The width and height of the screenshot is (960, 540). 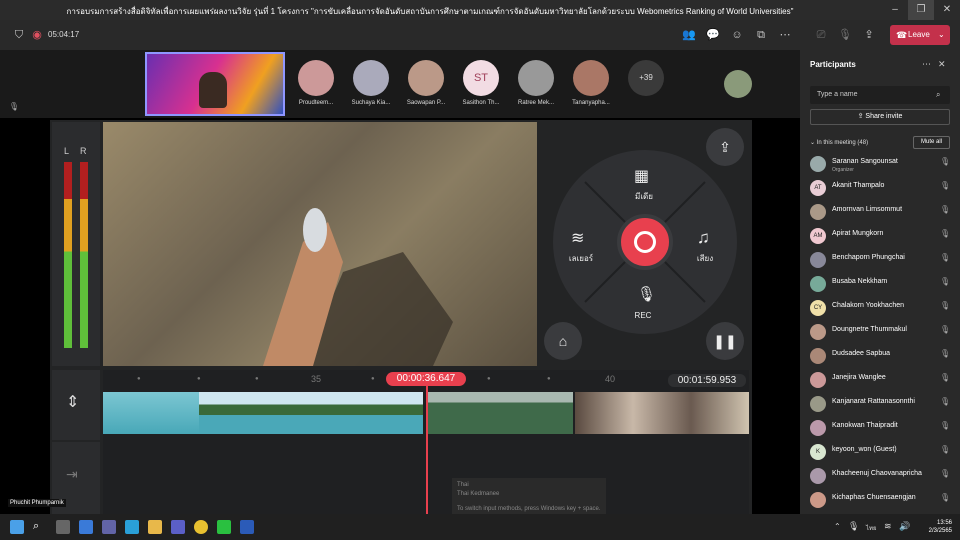 What do you see at coordinates (463, 485) in the screenshot?
I see `ime-line: Thai` at bounding box center [463, 485].